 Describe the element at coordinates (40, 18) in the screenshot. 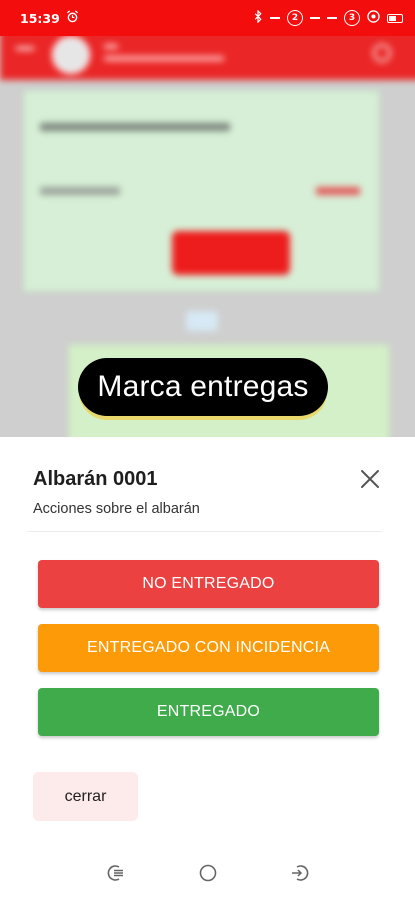

I see `status-time: 15:39` at that location.